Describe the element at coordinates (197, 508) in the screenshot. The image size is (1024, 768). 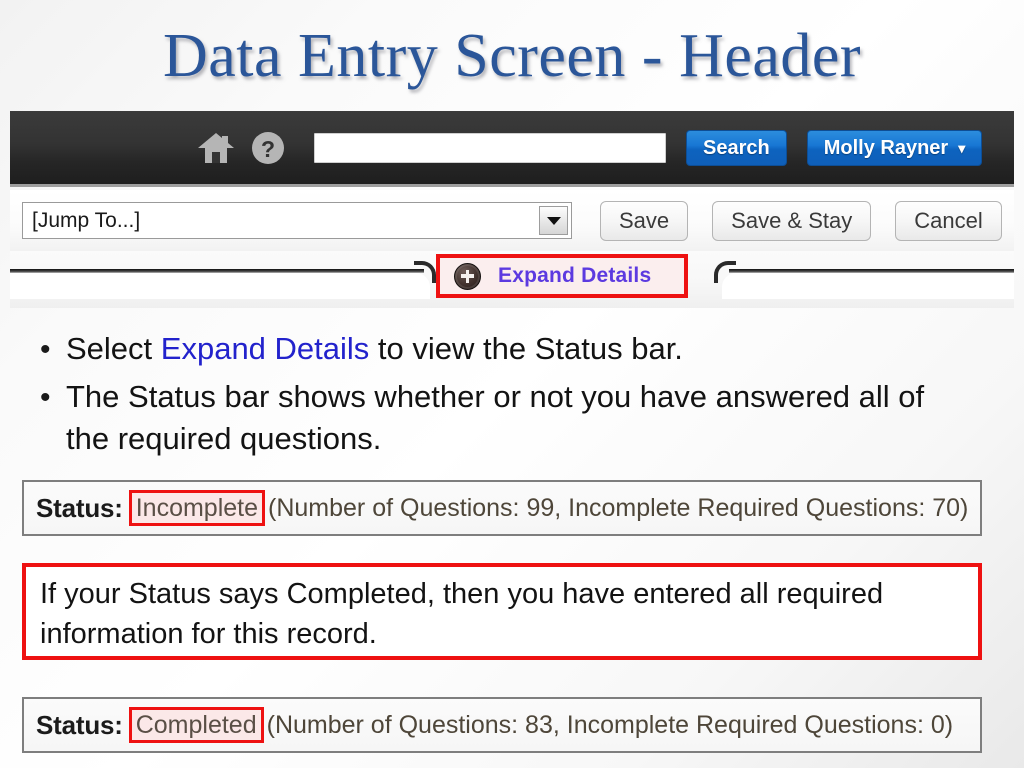
I see `status-value: Incomplete` at that location.